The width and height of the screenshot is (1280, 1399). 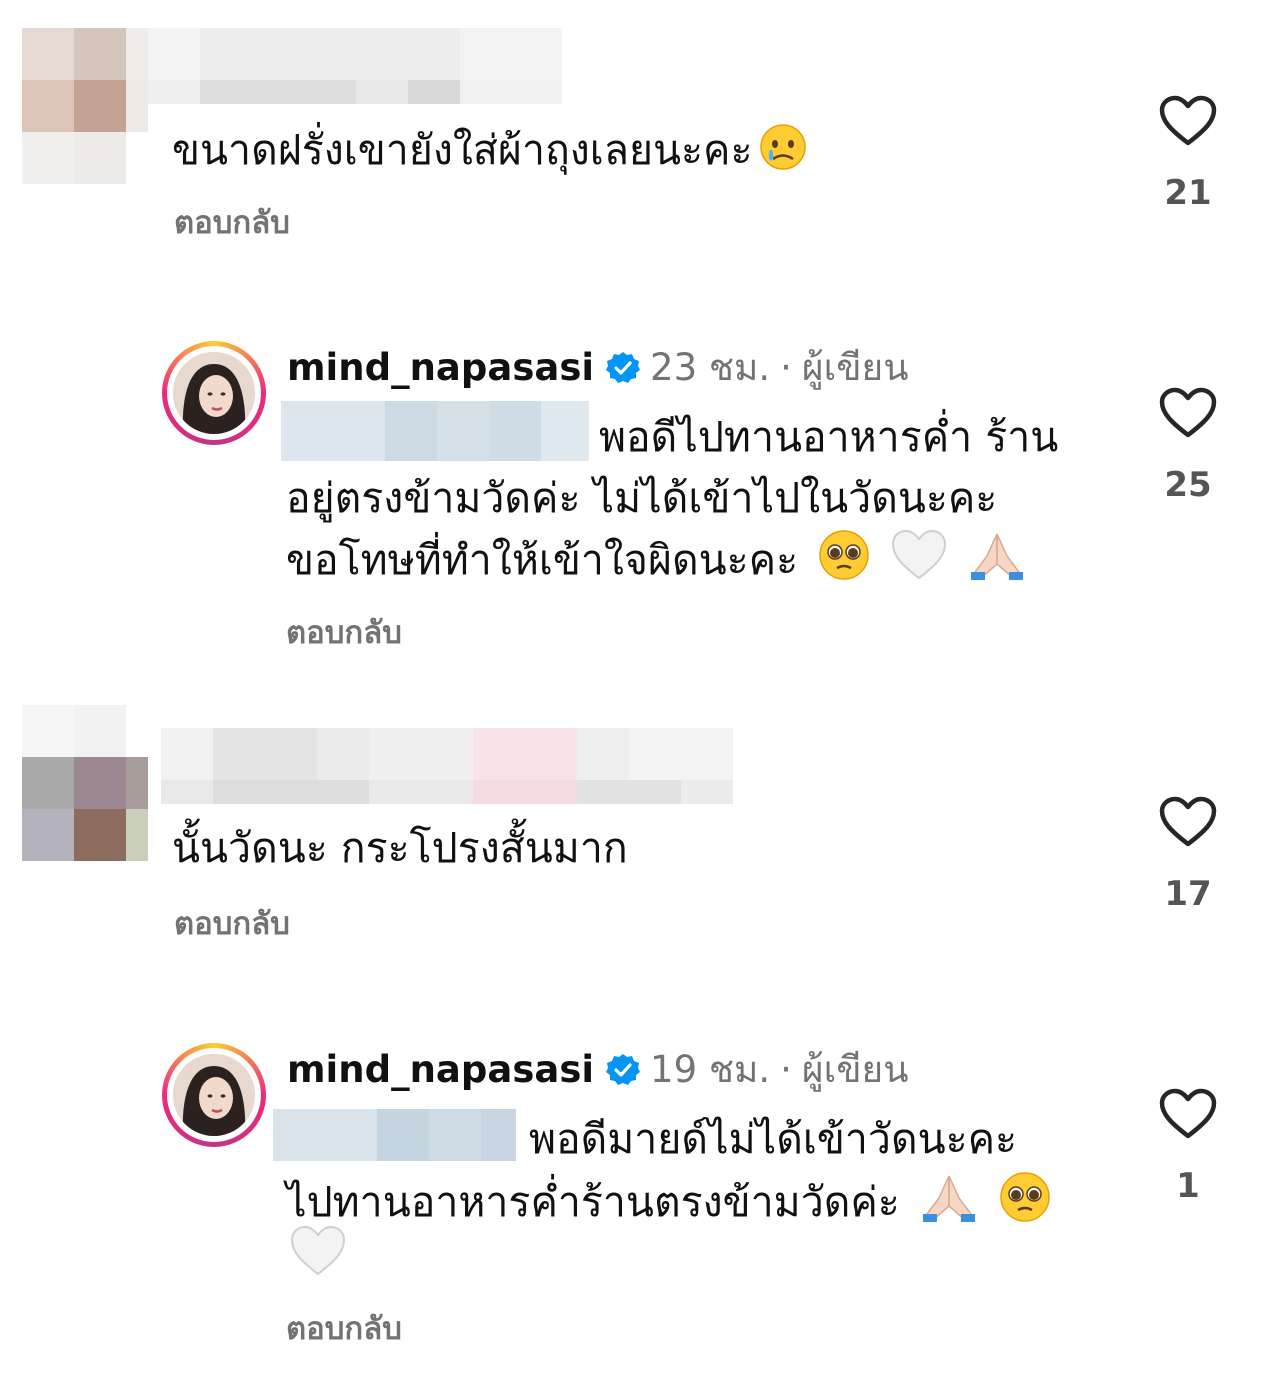 I want to click on like-button: 21, so click(x=1188, y=154).